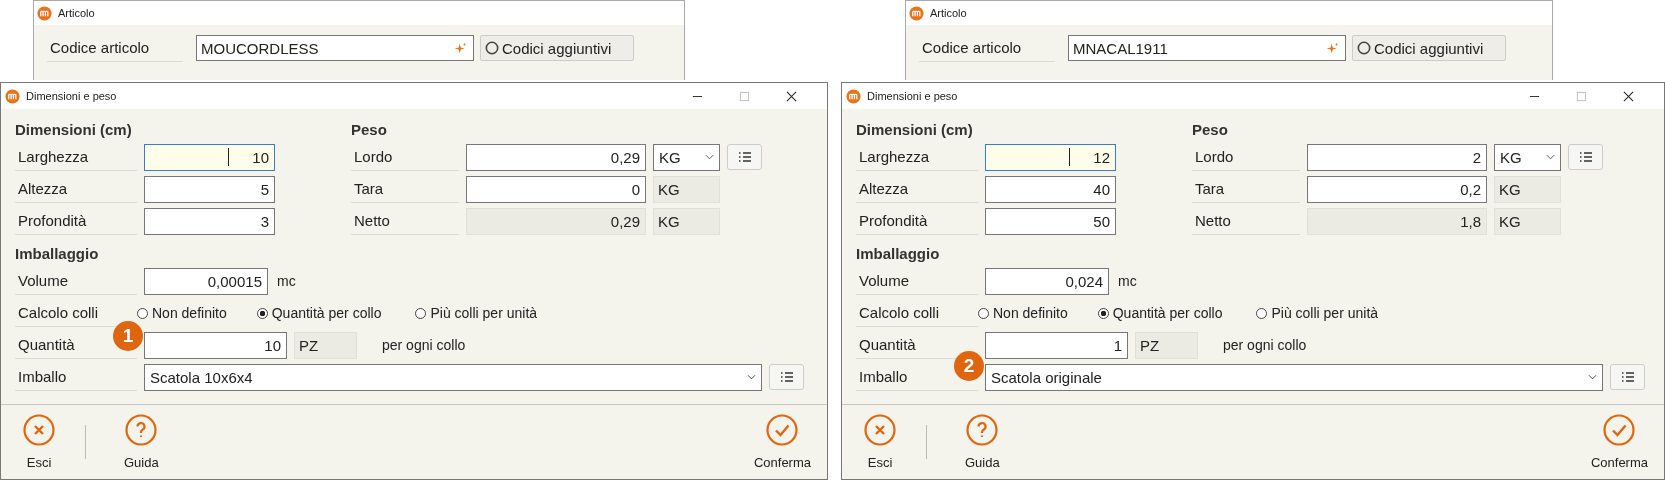 The width and height of the screenshot is (1665, 480). Describe the element at coordinates (917, 221) in the screenshot. I see `field-label: Profondità` at that location.